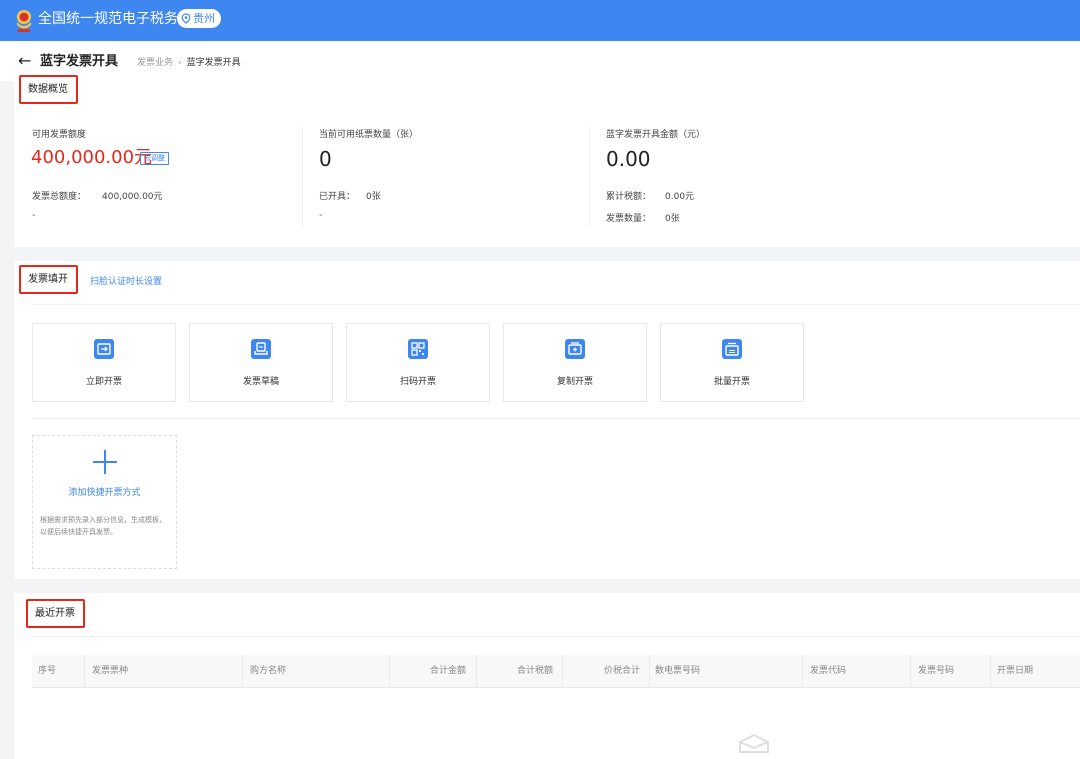 The width and height of the screenshot is (1080, 759). Describe the element at coordinates (680, 197) in the screenshot. I see `tax-total-value: 0.00元` at that location.